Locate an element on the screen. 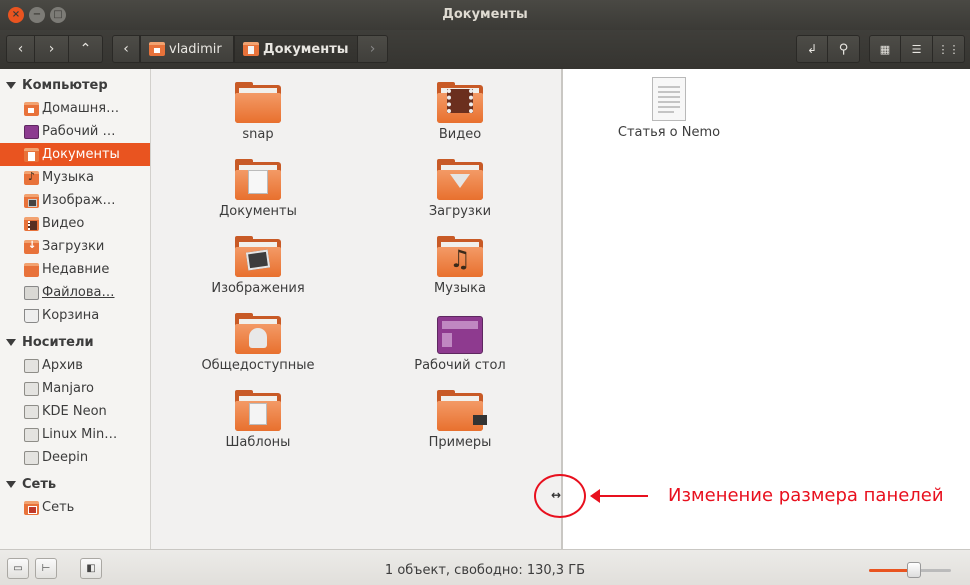 Image resolution: width=970 pixels, height=585 pixels. status-text: 1 объект, свободно: 130,3 ГБ is located at coordinates (485, 570).